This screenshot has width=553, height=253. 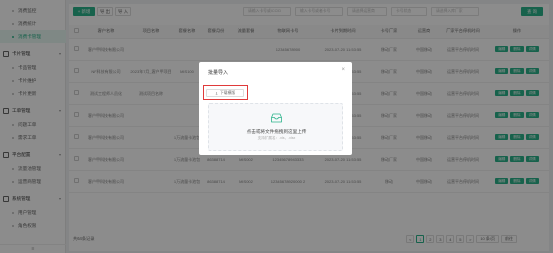 I want to click on close-icon: ×, so click(x=343, y=70).